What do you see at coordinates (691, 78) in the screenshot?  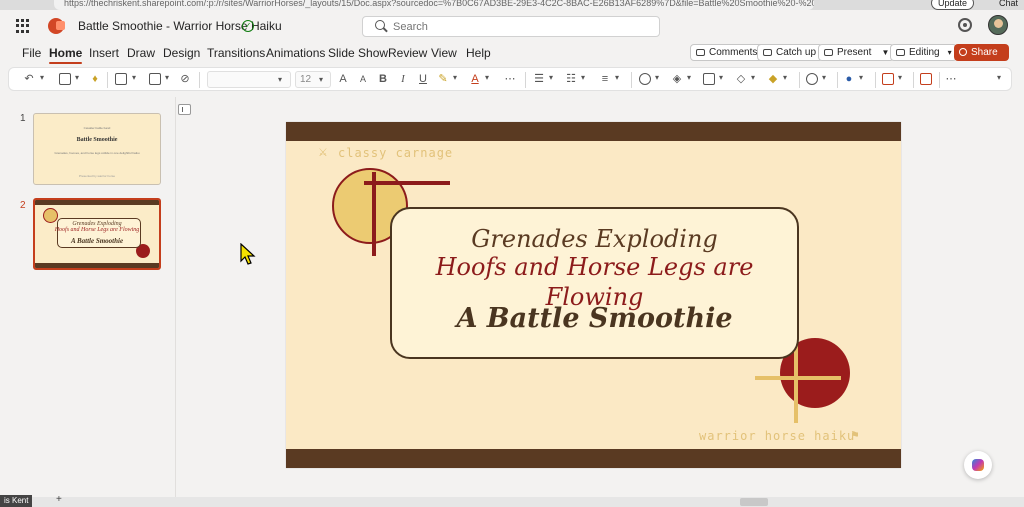 I see `shape-fill-chevron-down-icon: ▾` at bounding box center [691, 78].